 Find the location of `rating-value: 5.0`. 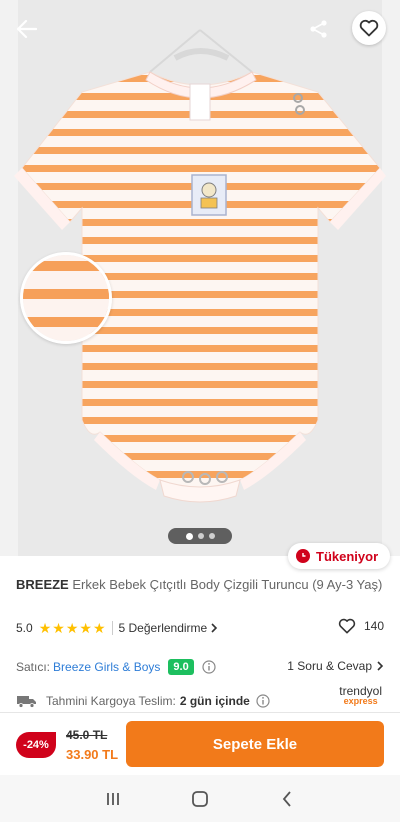

rating-value: 5.0 is located at coordinates (24, 628).